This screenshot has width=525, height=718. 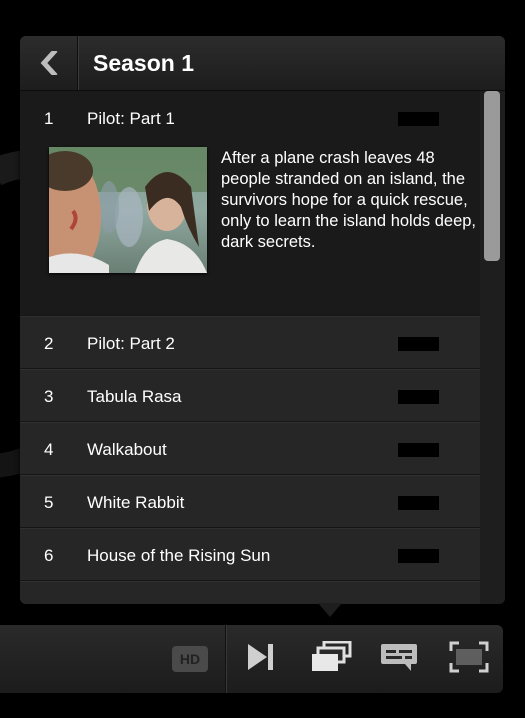 I want to click on hd-button: HD, so click(x=190, y=659).